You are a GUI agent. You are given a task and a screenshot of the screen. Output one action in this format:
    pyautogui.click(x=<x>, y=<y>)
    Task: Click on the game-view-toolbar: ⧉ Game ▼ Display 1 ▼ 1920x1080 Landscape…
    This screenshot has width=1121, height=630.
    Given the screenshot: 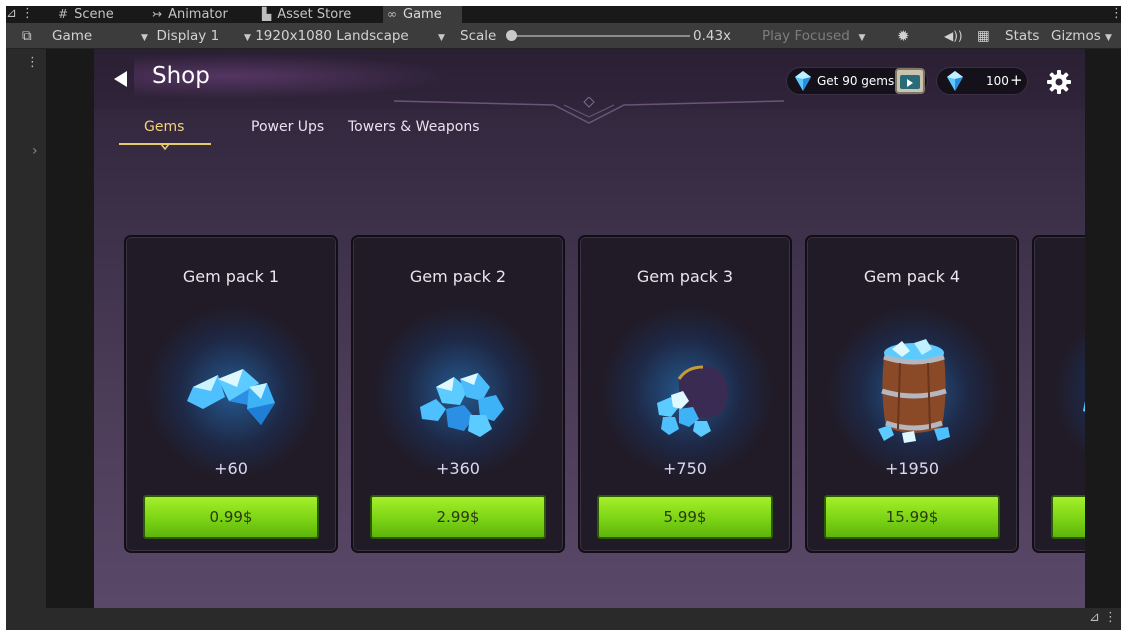 What is the action you would take?
    pyautogui.click(x=563, y=36)
    